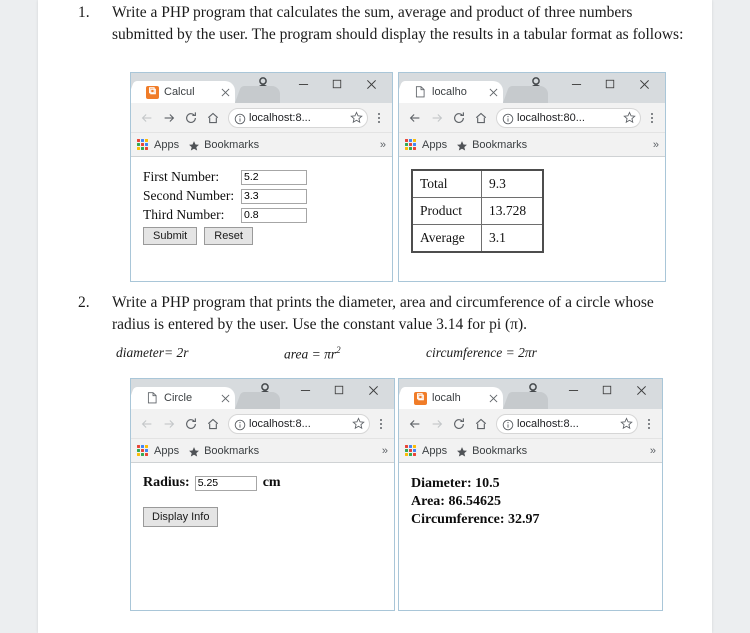 This screenshot has height=633, width=750. What do you see at coordinates (512, 238) in the screenshot?
I see `average-value: 3.1` at bounding box center [512, 238].